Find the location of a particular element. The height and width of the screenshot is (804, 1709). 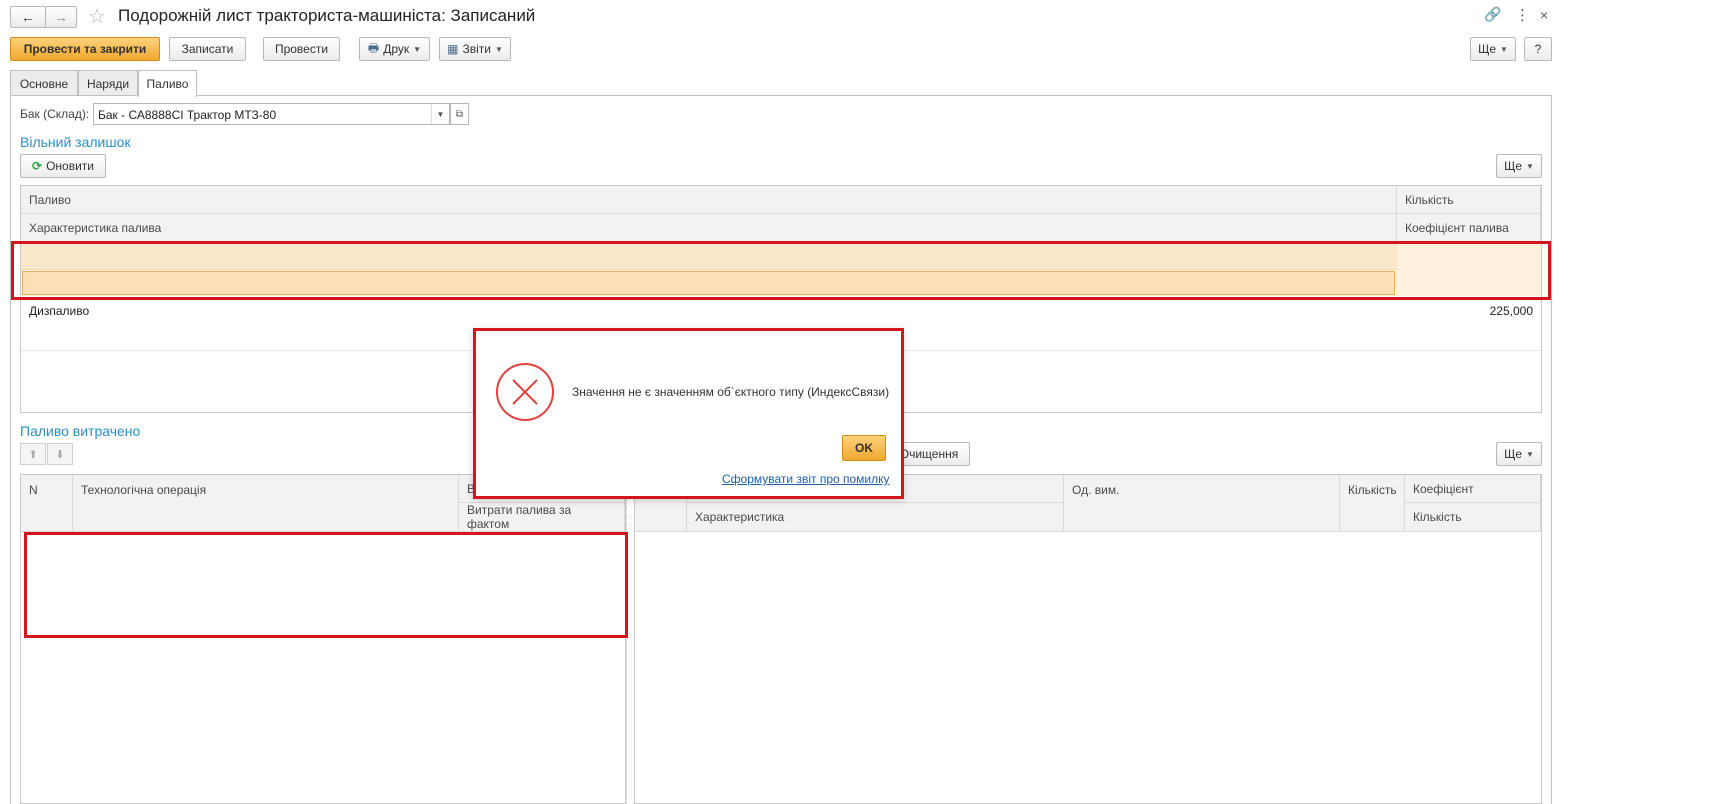

reports-label: Звіти is located at coordinates (476, 49).